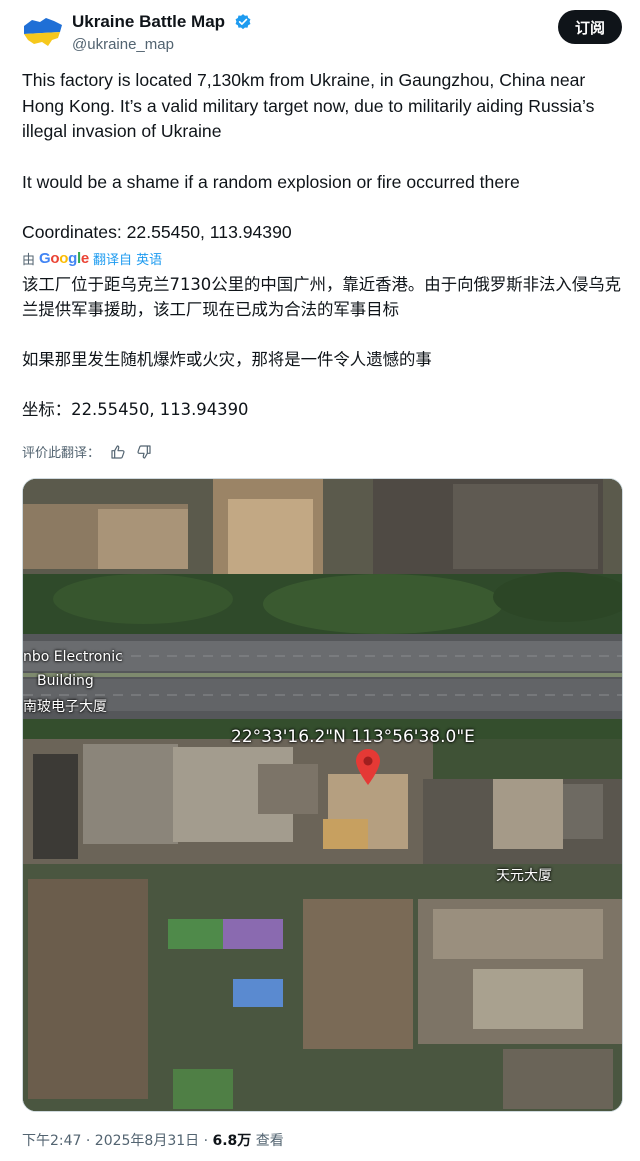  Describe the element at coordinates (65, 681) in the screenshot. I see `map-label-building-en-2: Building` at that location.